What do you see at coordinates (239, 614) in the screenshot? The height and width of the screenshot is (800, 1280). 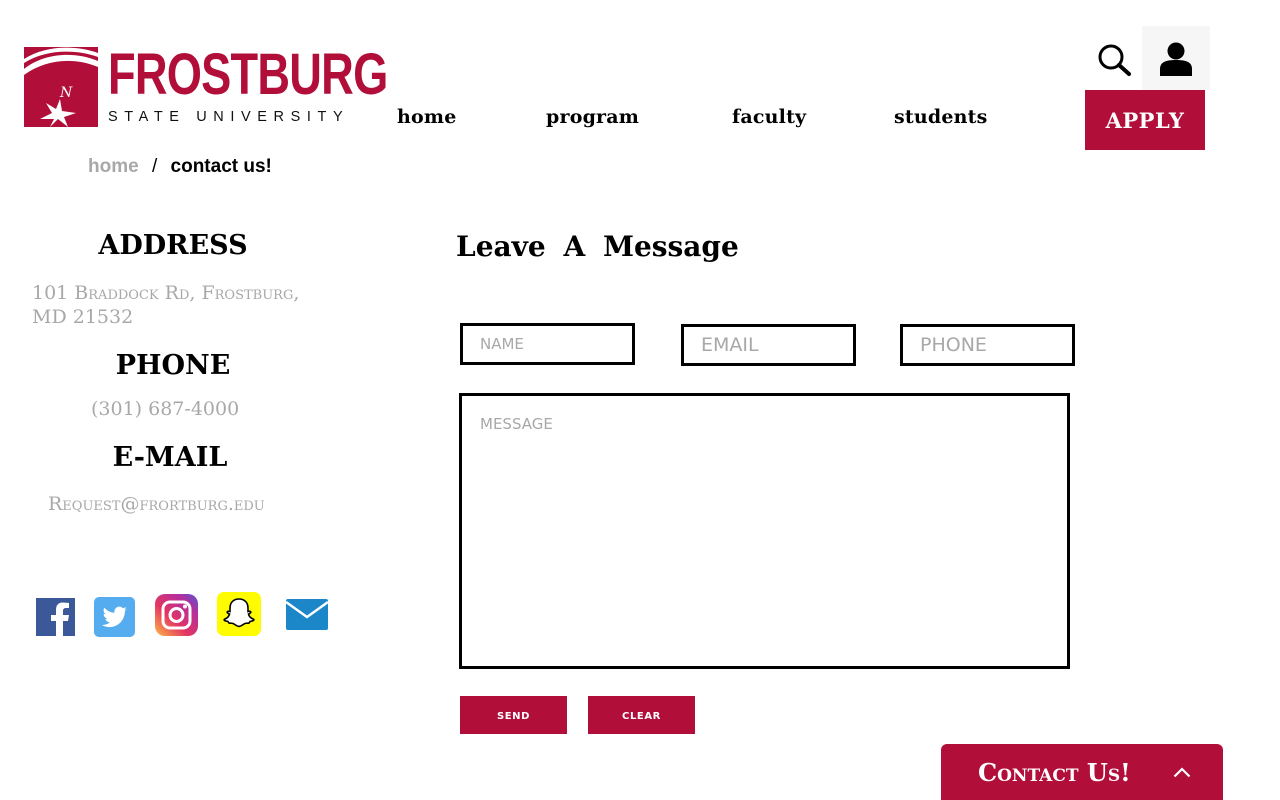 I see `snapchat-icon` at bounding box center [239, 614].